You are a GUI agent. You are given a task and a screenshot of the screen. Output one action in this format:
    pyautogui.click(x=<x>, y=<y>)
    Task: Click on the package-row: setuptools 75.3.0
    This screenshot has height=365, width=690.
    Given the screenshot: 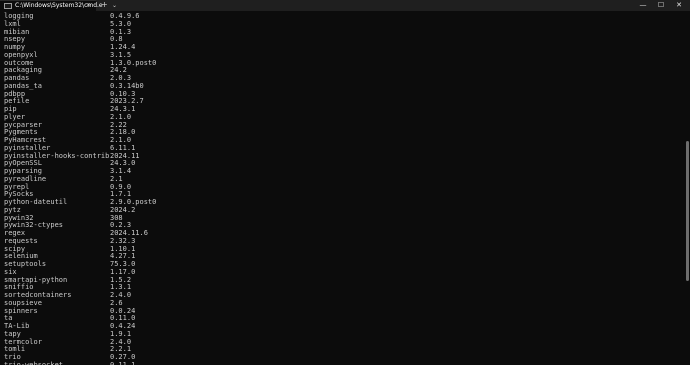 What is the action you would take?
    pyautogui.click(x=344, y=264)
    